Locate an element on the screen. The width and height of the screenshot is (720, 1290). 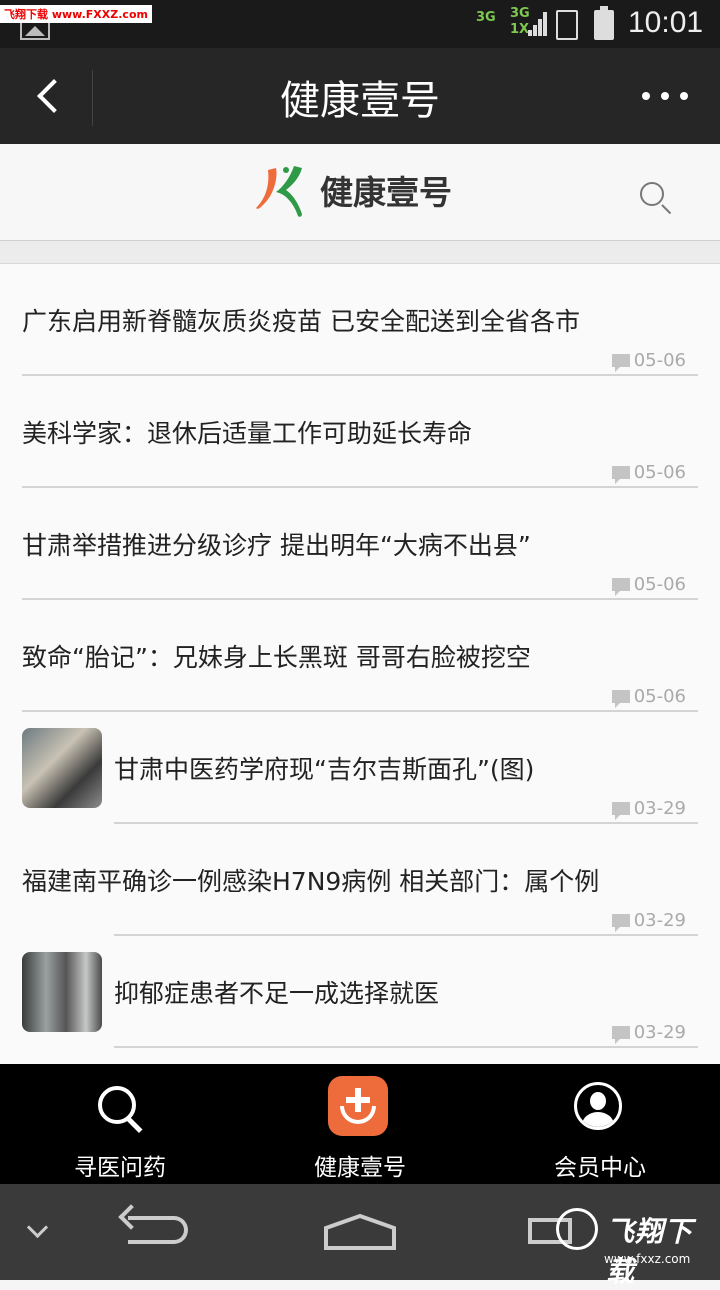
title-divider is located at coordinates (92, 98).